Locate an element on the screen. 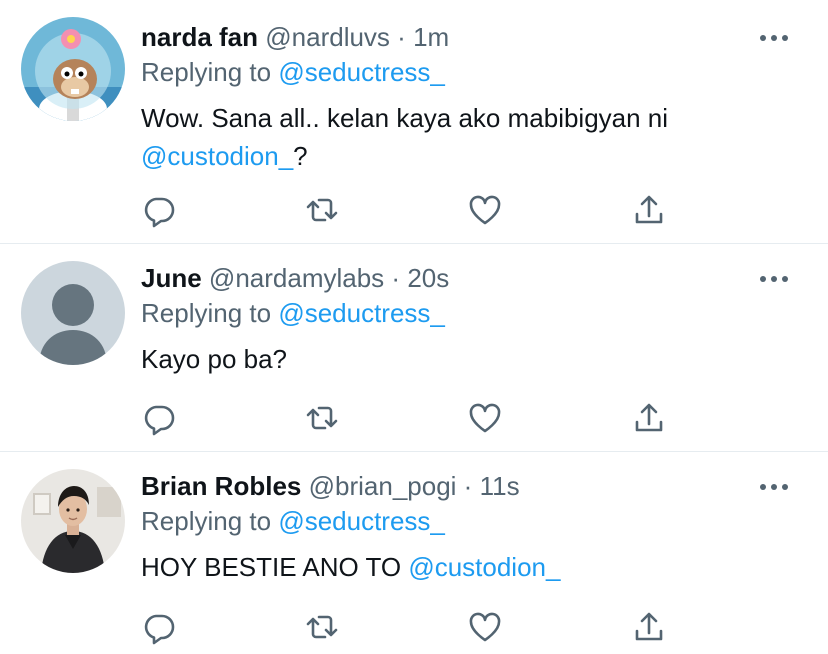 Image resolution: width=828 pixels, height=654 pixels. tweet-header: narda fan @nardluvs · 1m is located at coordinates (295, 37).